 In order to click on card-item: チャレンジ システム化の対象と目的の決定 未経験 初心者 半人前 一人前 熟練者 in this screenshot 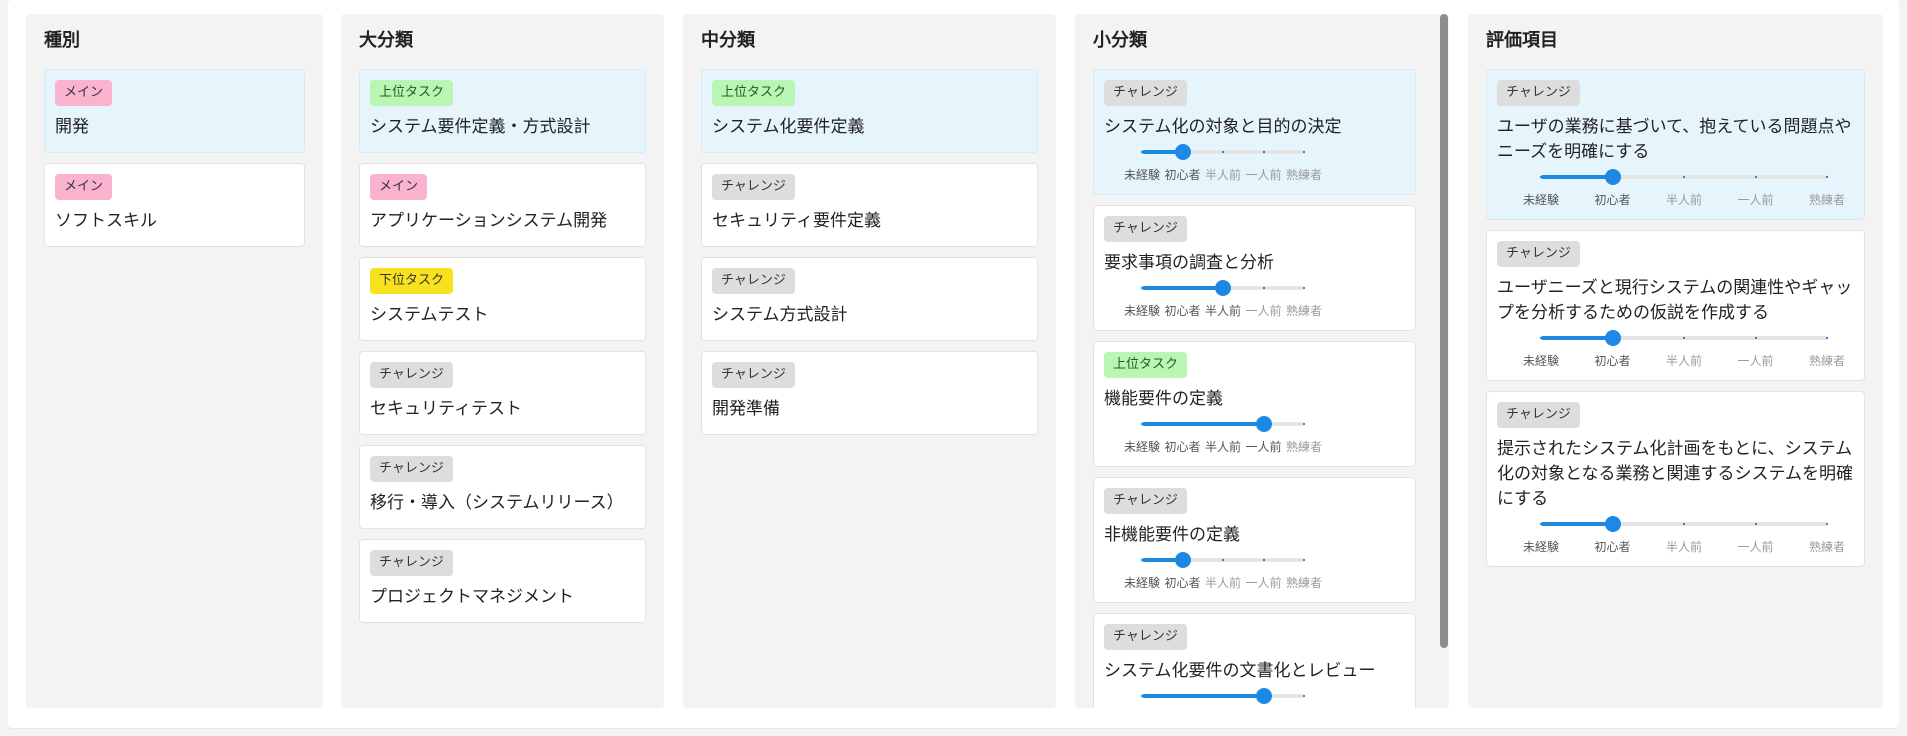, I will do `click(1254, 132)`.